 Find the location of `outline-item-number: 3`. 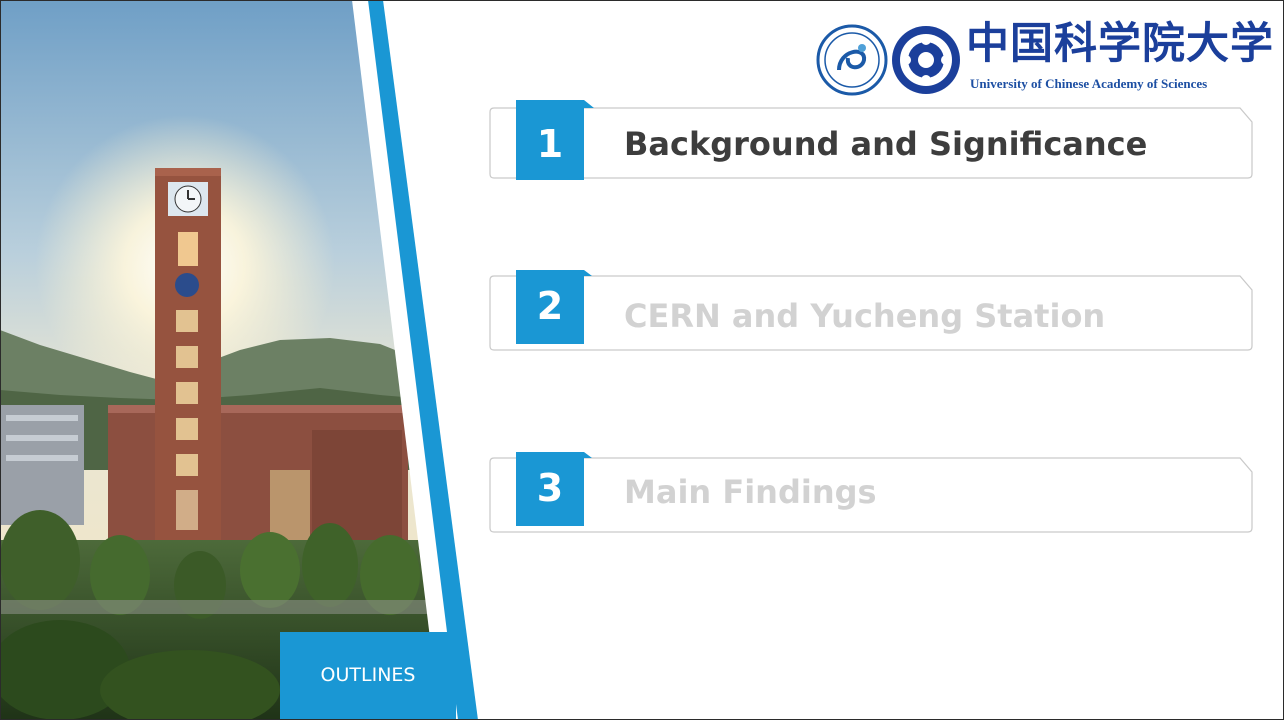

outline-item-number: 3 is located at coordinates (550, 488).